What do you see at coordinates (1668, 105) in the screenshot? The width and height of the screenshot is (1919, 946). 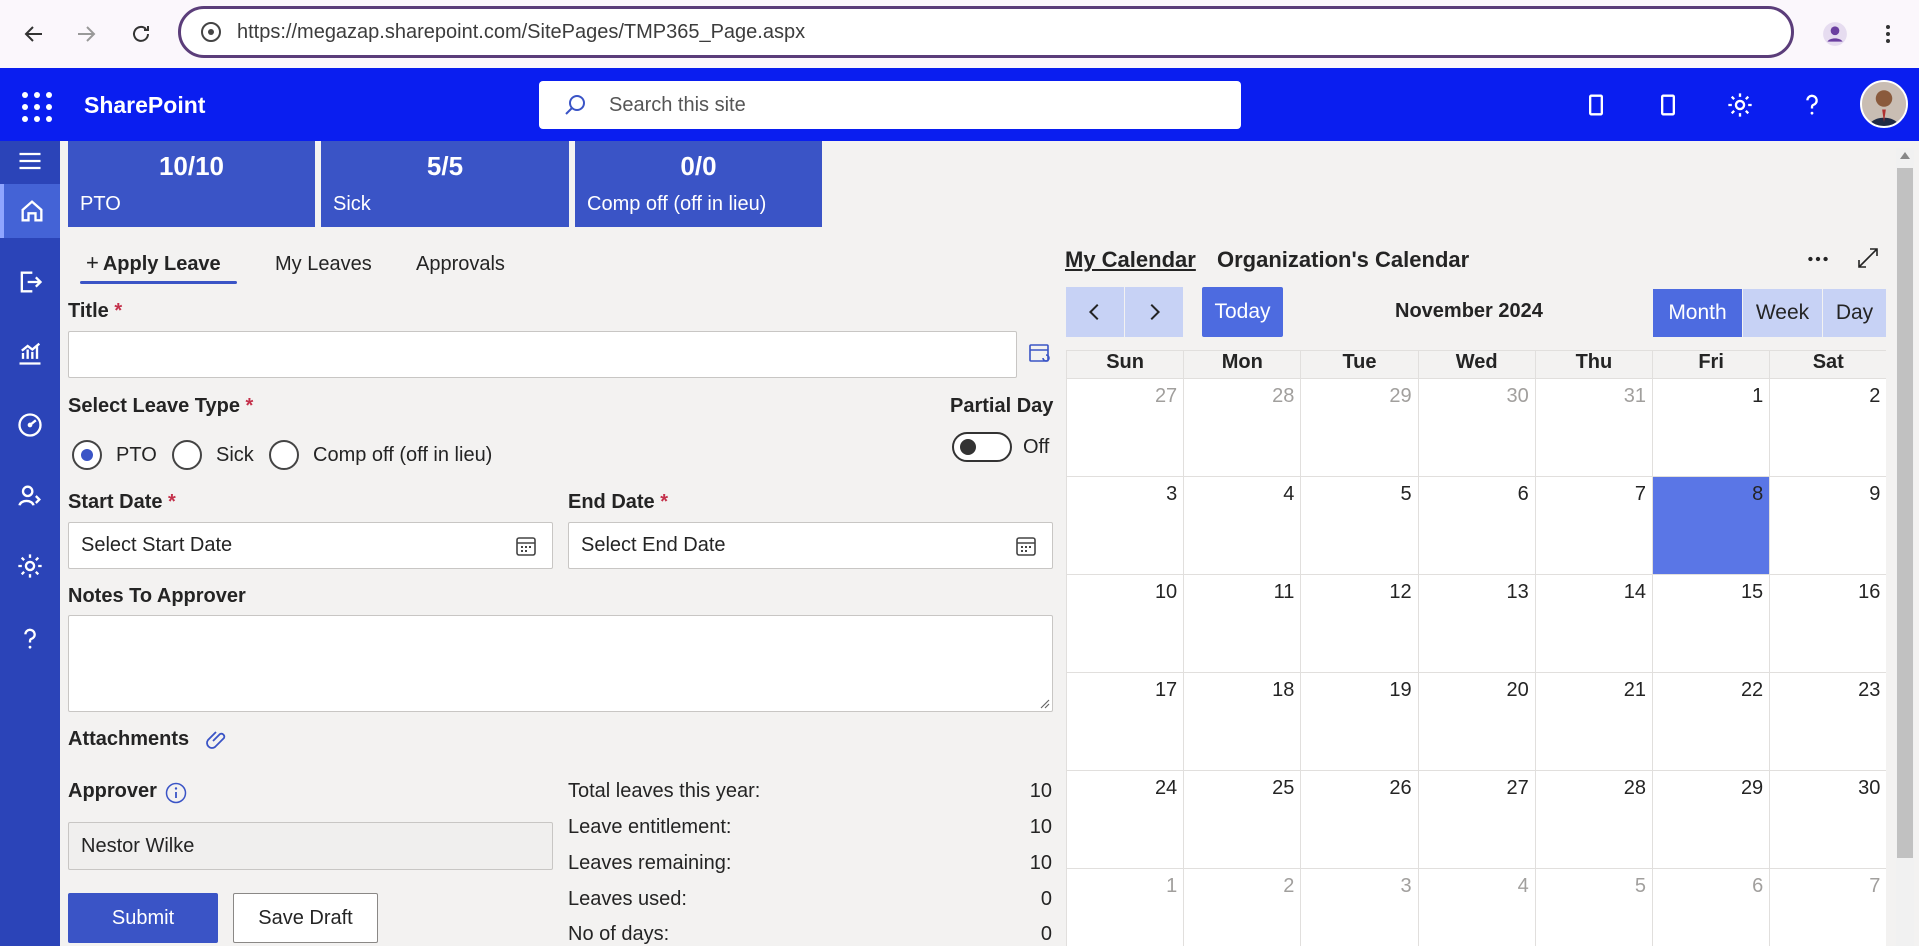 I see `phone-icon` at bounding box center [1668, 105].